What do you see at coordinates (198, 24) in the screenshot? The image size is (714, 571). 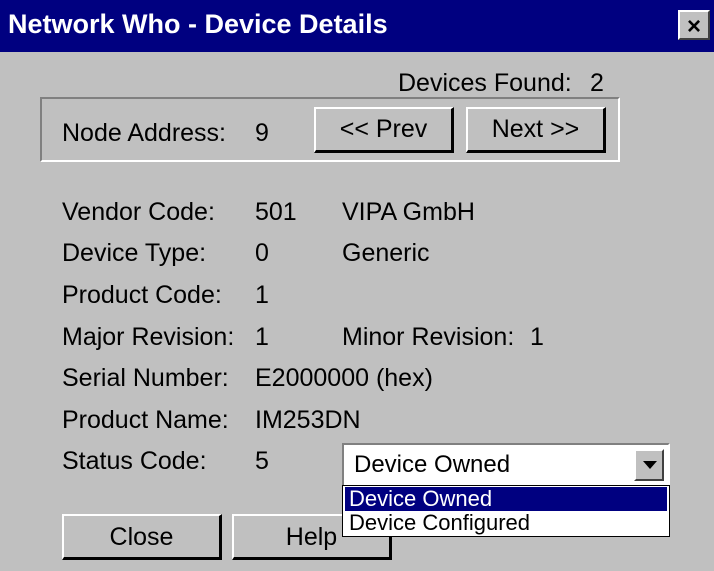 I see `window-title: Network Who - Device Details` at bounding box center [198, 24].